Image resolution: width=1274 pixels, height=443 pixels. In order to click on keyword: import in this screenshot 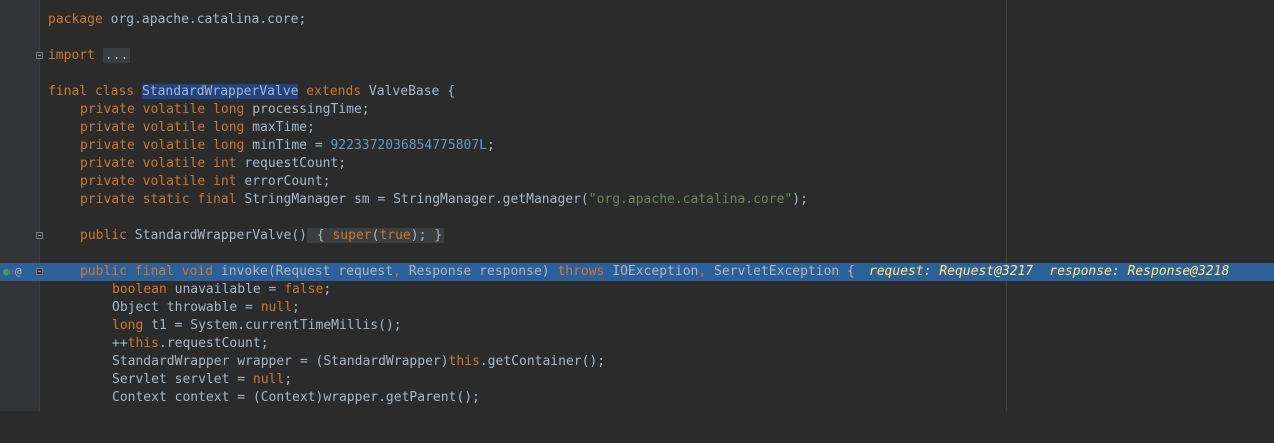, I will do `click(71, 55)`.